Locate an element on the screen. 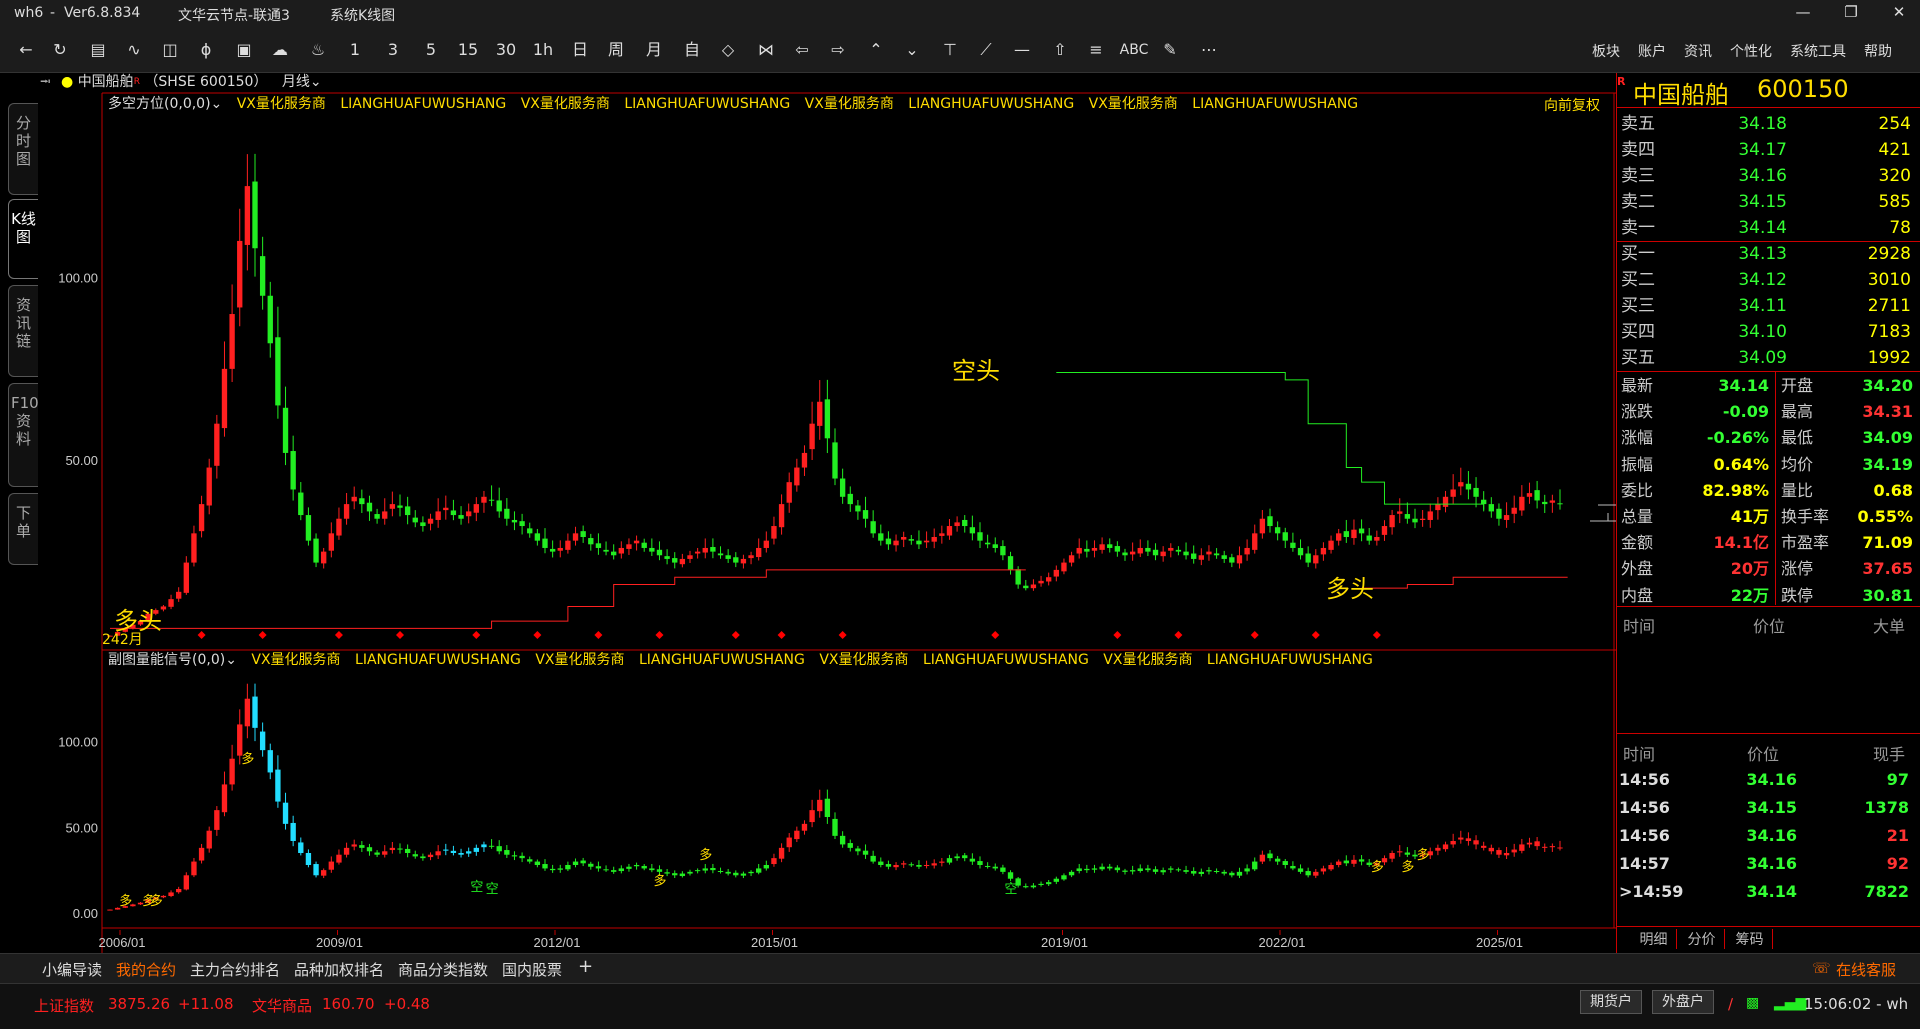 The image size is (1920, 1029). period-selector: 月线⌄ is located at coordinates (302, 82).